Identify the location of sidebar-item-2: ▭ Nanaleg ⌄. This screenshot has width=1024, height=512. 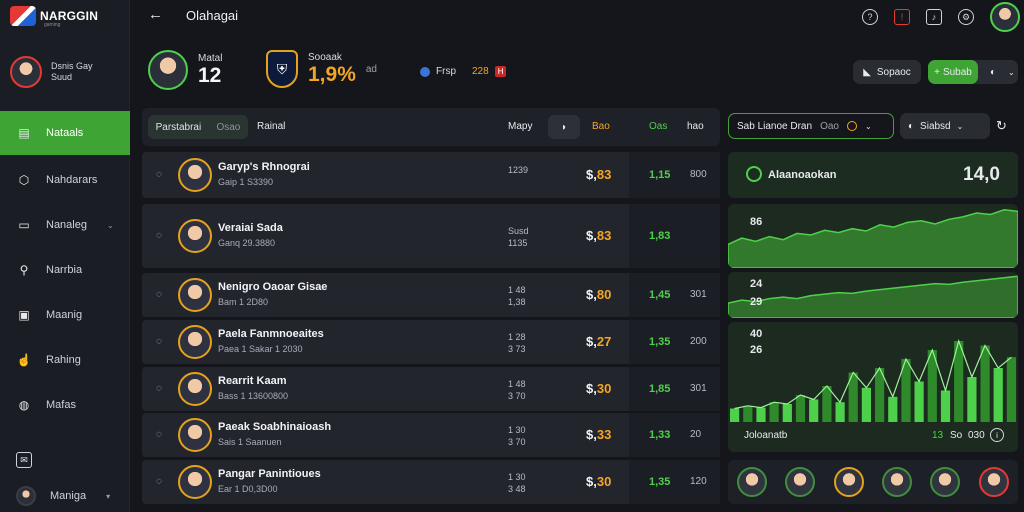
(65, 225).